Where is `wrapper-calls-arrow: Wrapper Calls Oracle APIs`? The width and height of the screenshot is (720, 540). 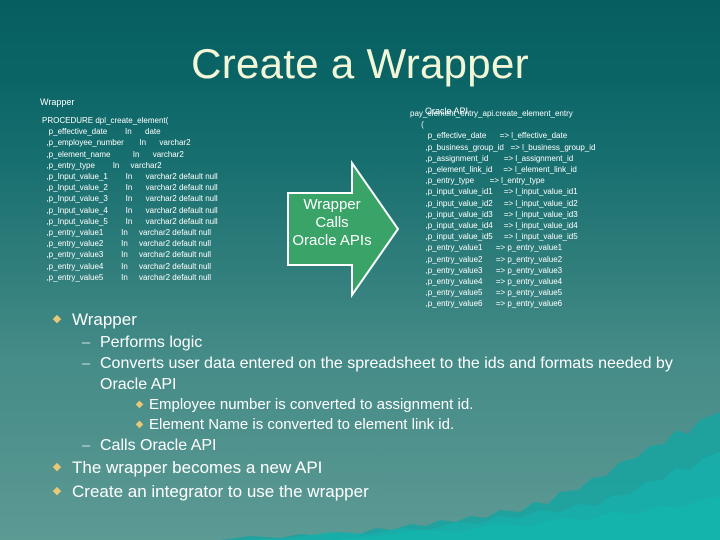 wrapper-calls-arrow: Wrapper Calls Oracle APIs is located at coordinates (343, 229).